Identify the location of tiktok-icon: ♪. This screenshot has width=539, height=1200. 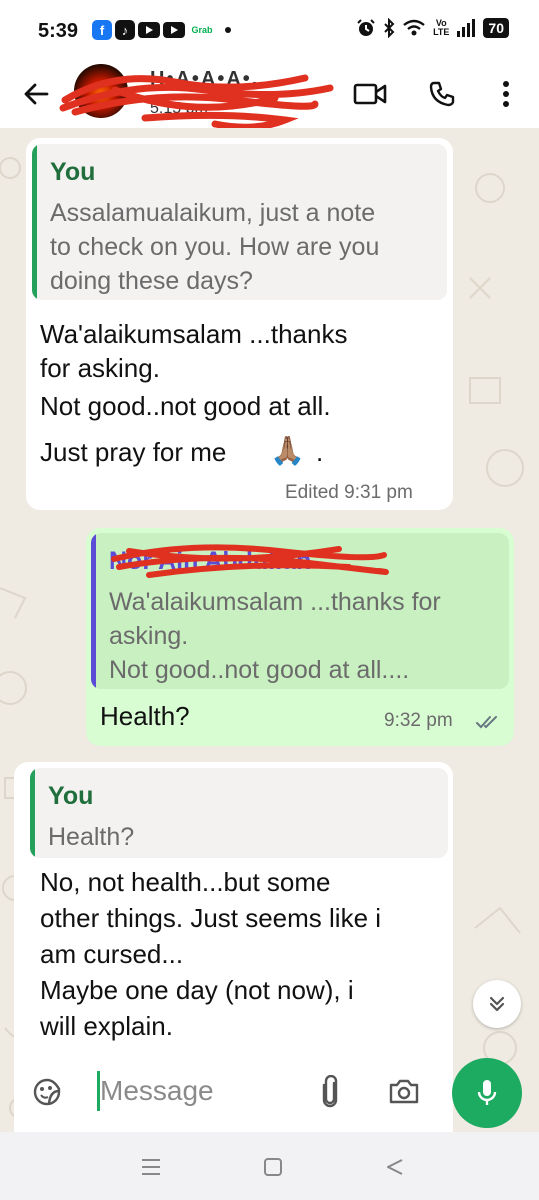
(125, 30).